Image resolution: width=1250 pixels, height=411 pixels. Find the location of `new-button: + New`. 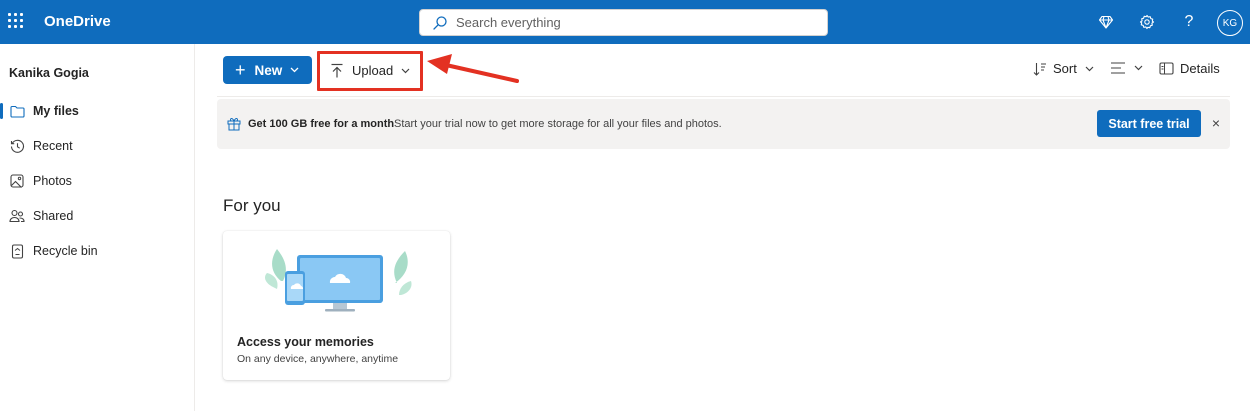

new-button: + New is located at coordinates (267, 70).